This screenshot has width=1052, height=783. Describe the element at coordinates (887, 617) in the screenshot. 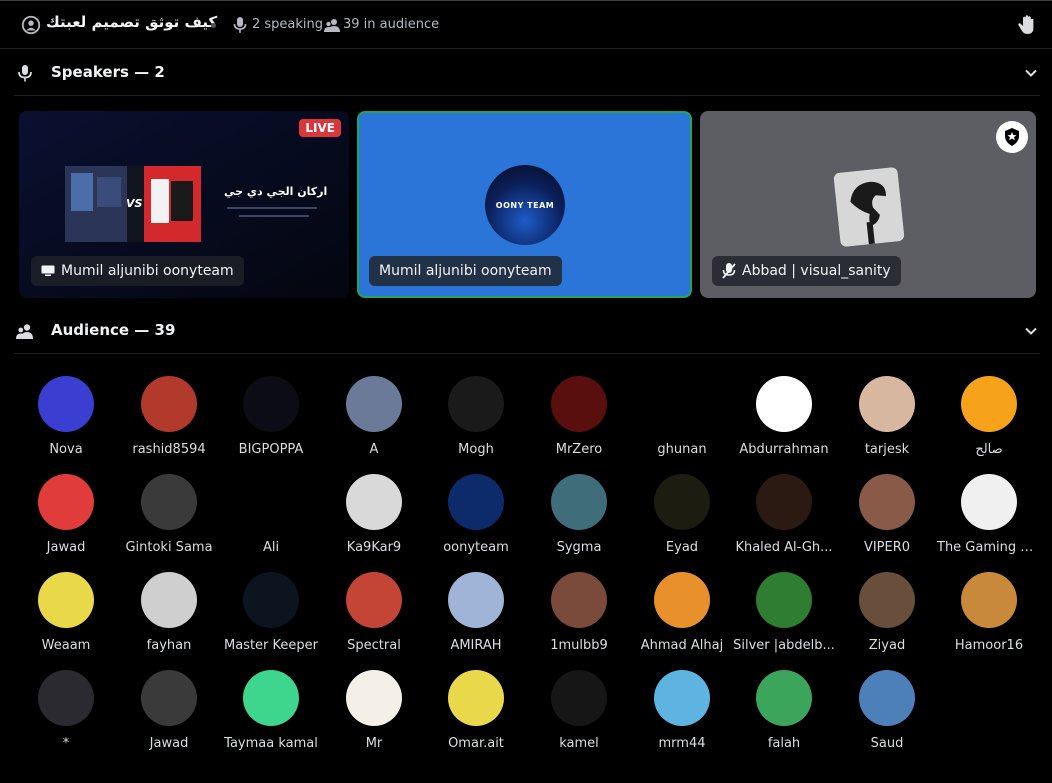

I see `audience-member: Ziyad` at that location.